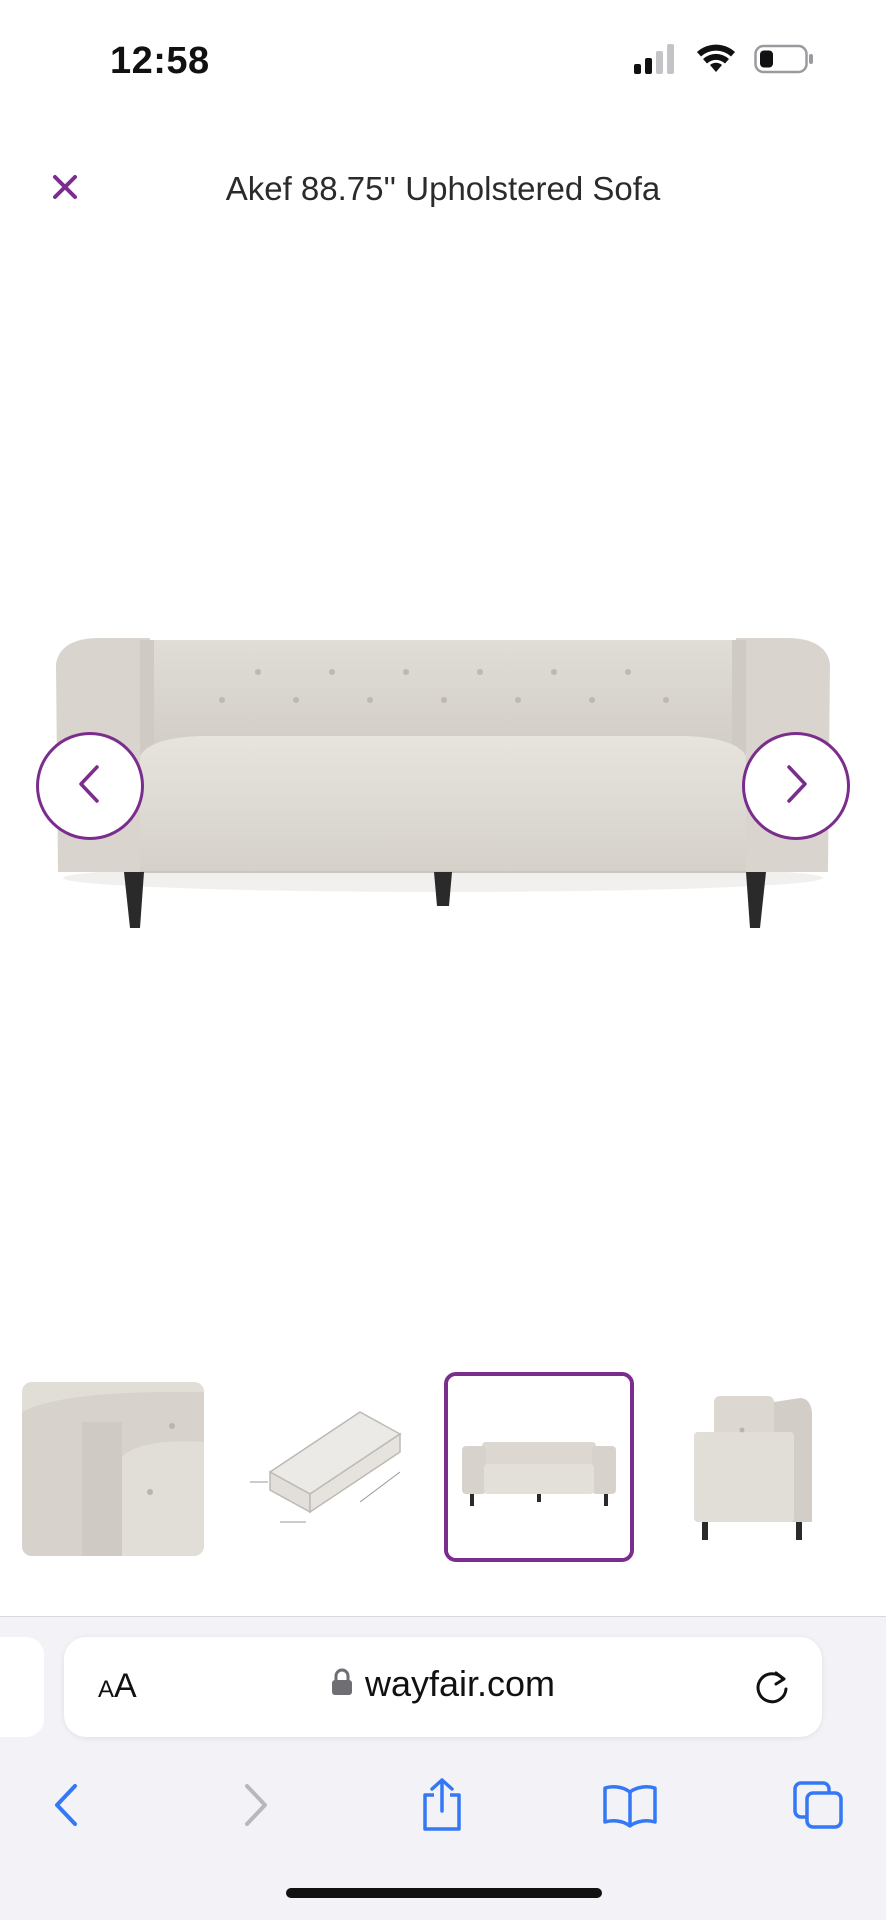 Image resolution: width=886 pixels, height=1920 pixels. I want to click on wifi-icon, so click(716, 61).